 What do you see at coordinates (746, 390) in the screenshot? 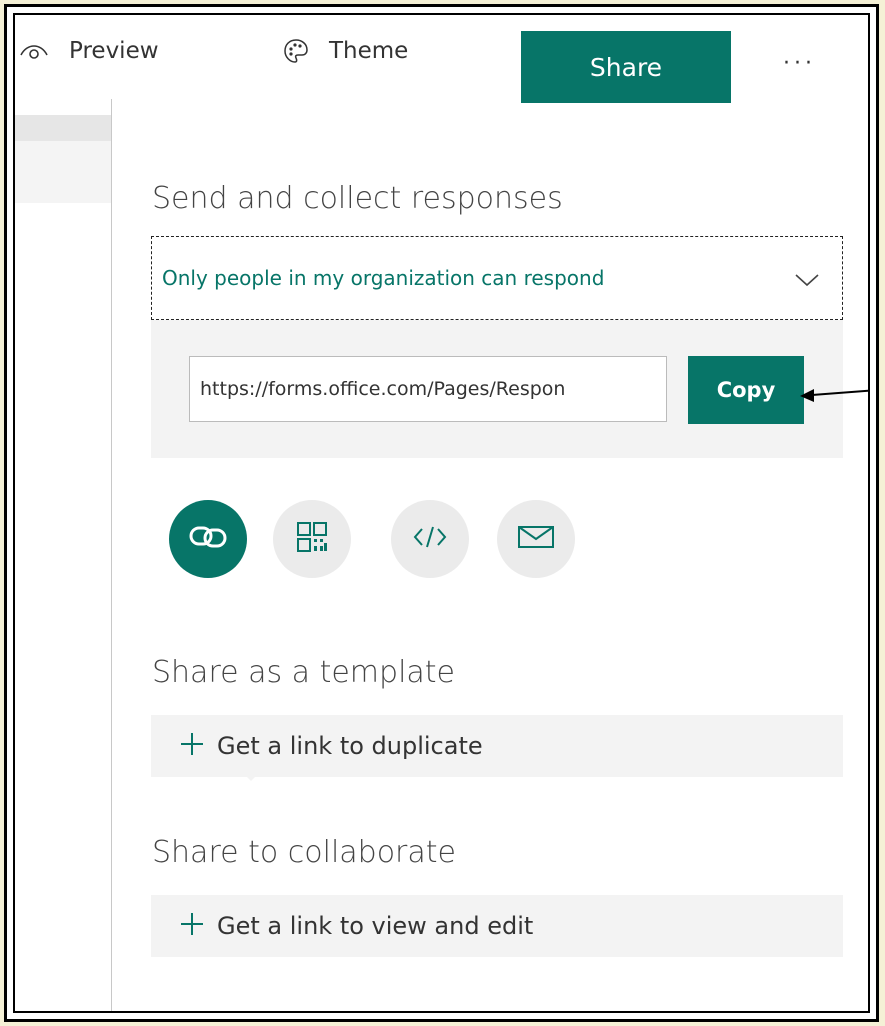
I see `copy-button: Copy` at bounding box center [746, 390].